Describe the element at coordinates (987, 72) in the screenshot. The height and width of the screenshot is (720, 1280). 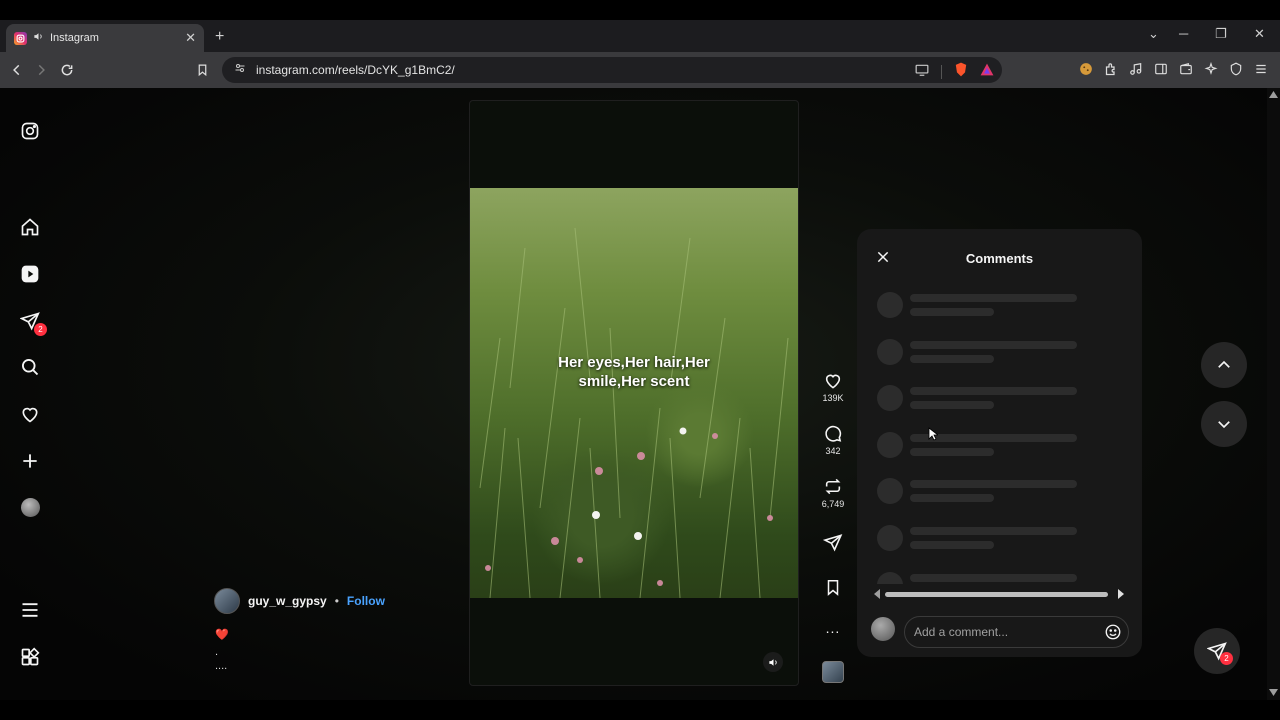
I see `brave-rewards-icon` at that location.